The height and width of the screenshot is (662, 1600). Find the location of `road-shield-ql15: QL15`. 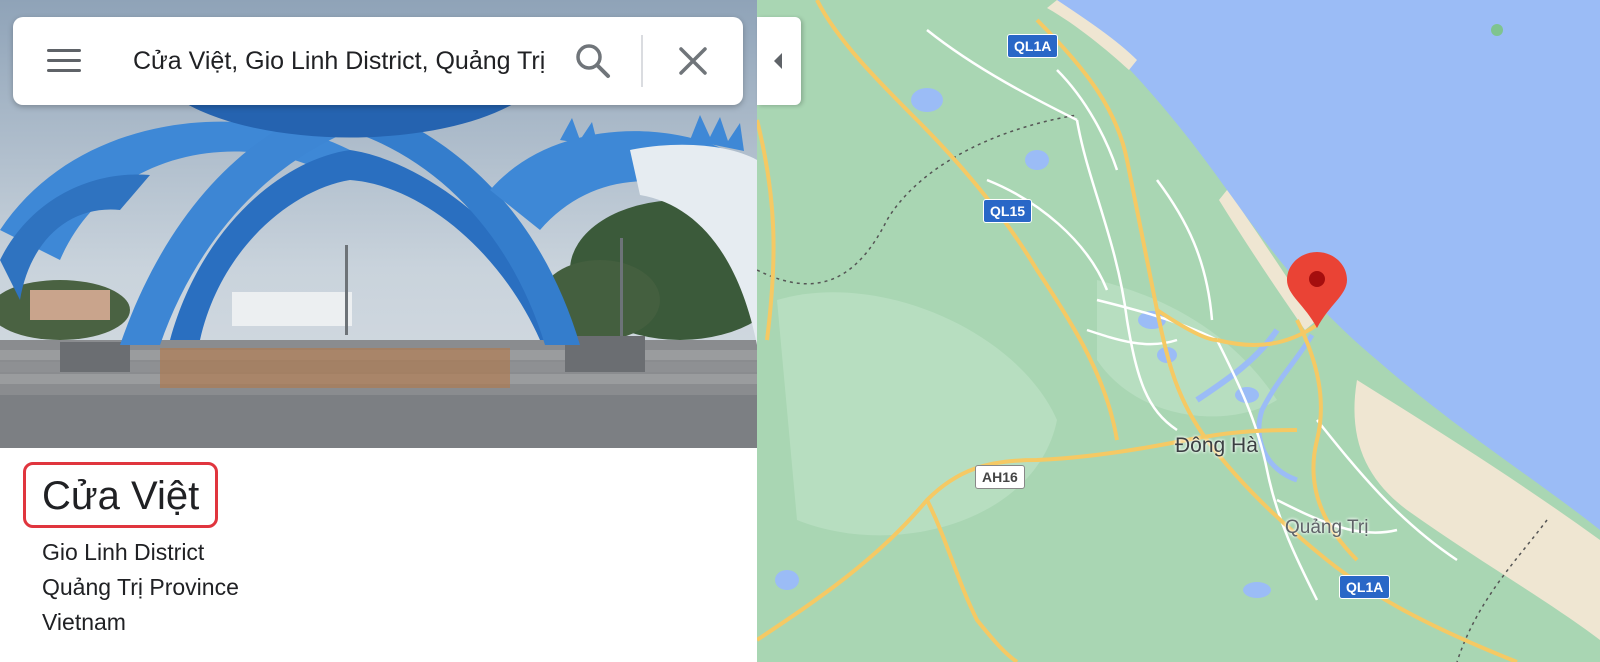

road-shield-ql15: QL15 is located at coordinates (1008, 211).